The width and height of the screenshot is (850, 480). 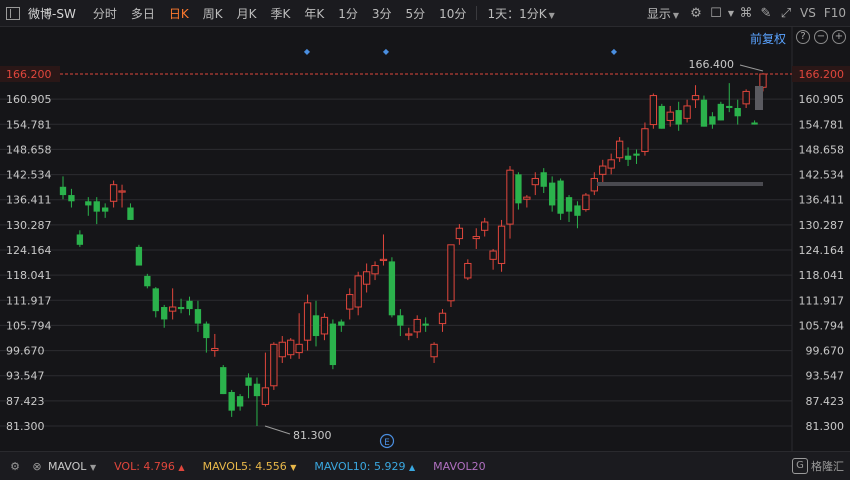 I want to click on y-tick-label-left: 111.917, so click(x=29, y=300).